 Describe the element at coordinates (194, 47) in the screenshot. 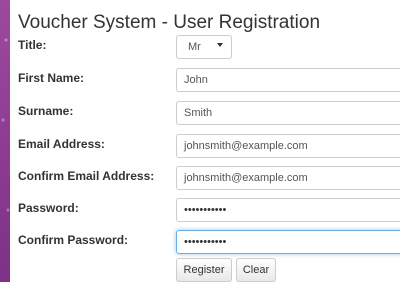

I see `title-select-value: Mr` at that location.